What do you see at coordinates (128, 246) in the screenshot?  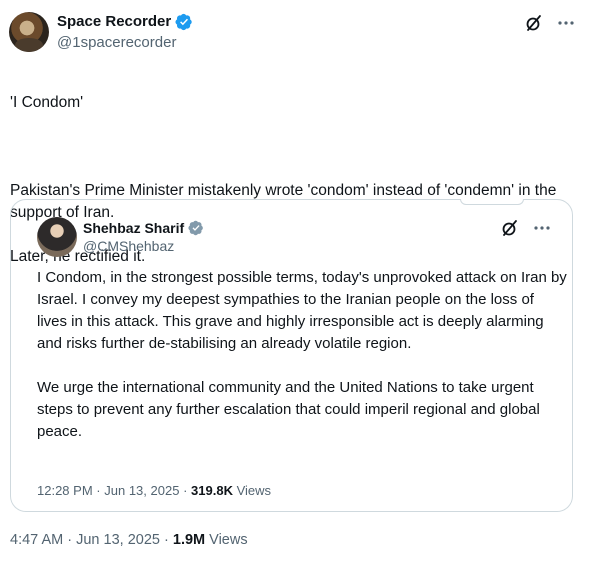 I see `quoted-author-handle: @CMShehbaz` at bounding box center [128, 246].